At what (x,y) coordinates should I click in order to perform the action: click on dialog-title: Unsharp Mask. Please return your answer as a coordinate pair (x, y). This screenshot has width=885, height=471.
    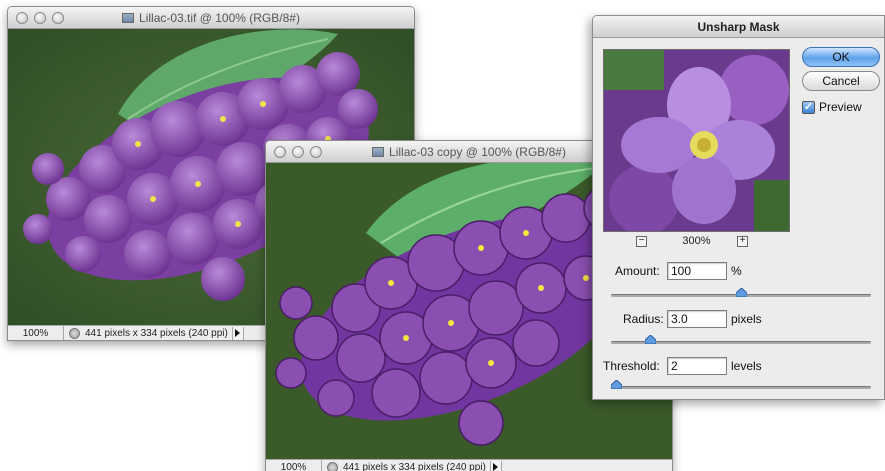
    Looking at the image, I should click on (738, 27).